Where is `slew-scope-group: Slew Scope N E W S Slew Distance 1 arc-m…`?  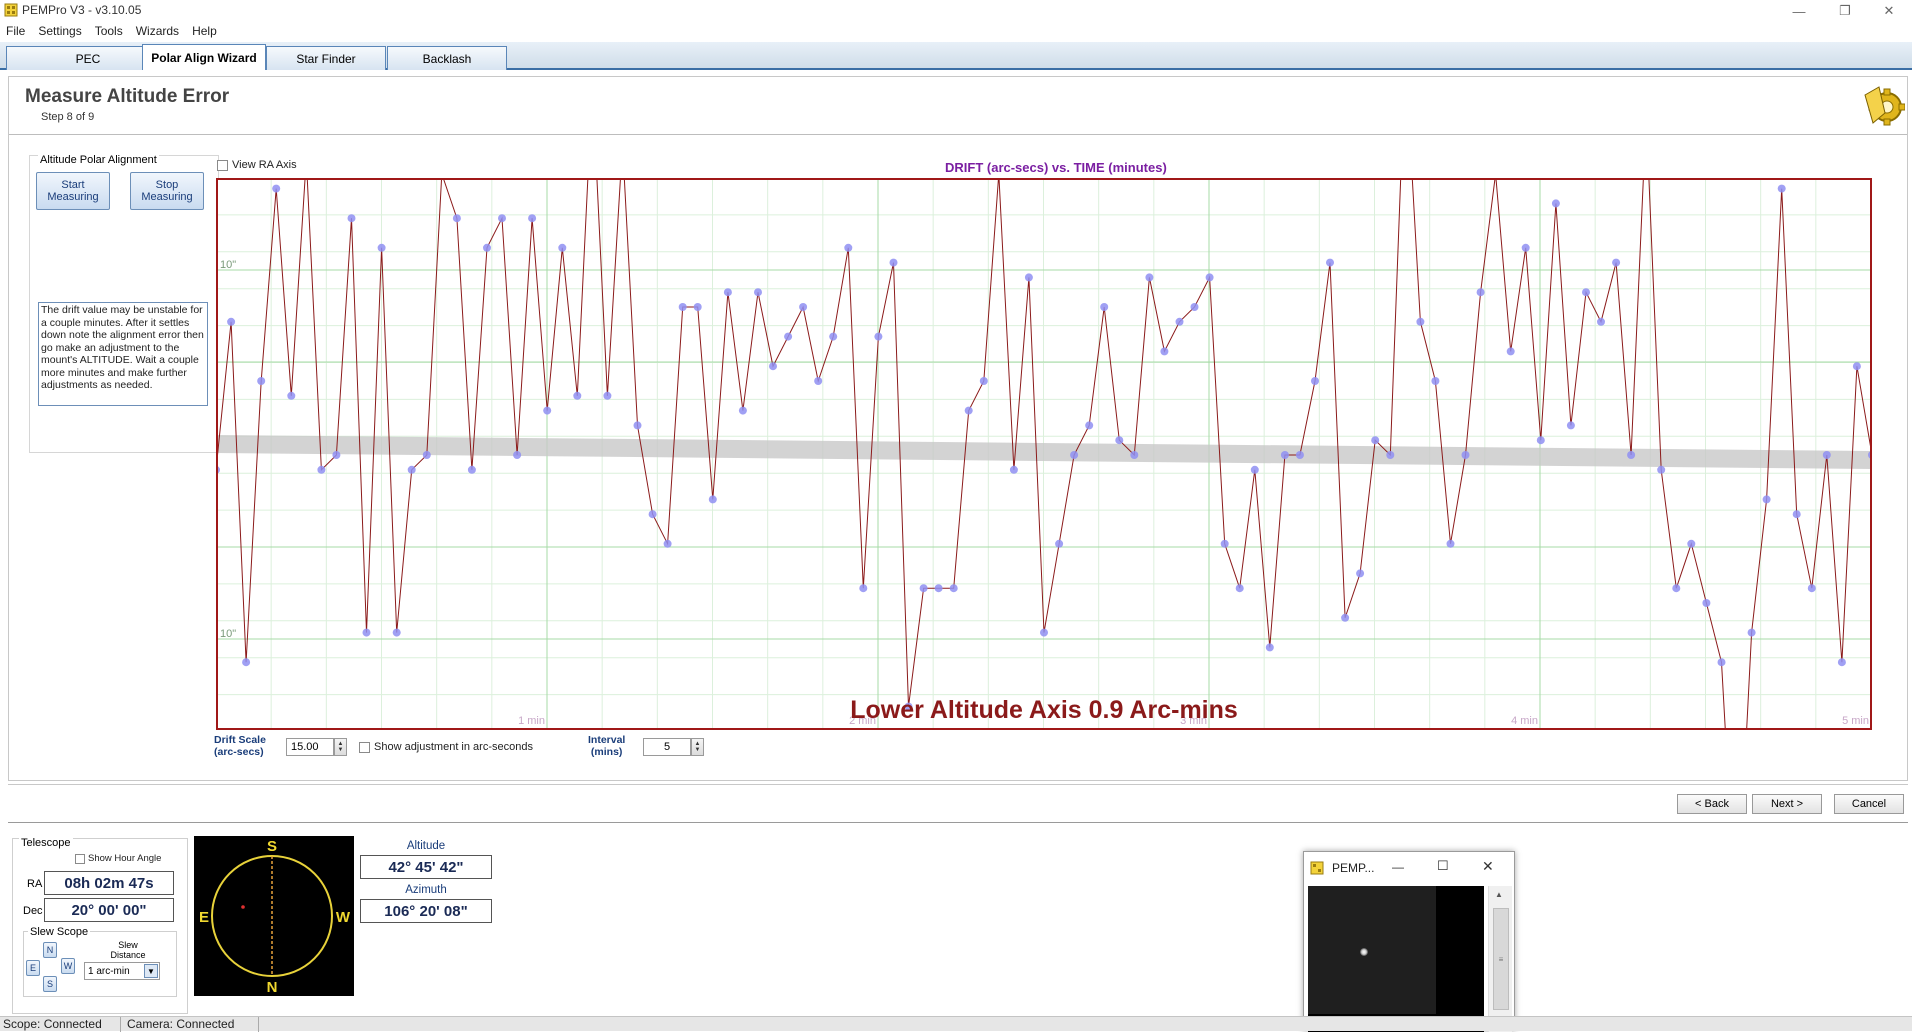
slew-scope-group: Slew Scope N E W S Slew Distance 1 arc-m… is located at coordinates (100, 961).